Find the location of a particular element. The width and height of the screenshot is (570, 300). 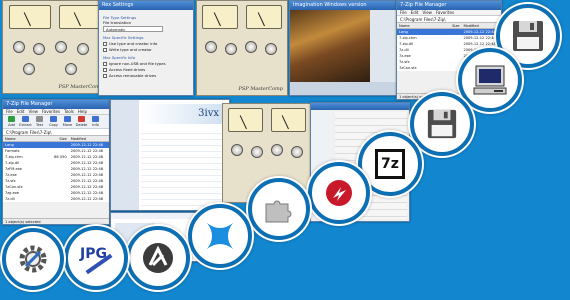

move-button: Move is located at coordinates (67, 121).